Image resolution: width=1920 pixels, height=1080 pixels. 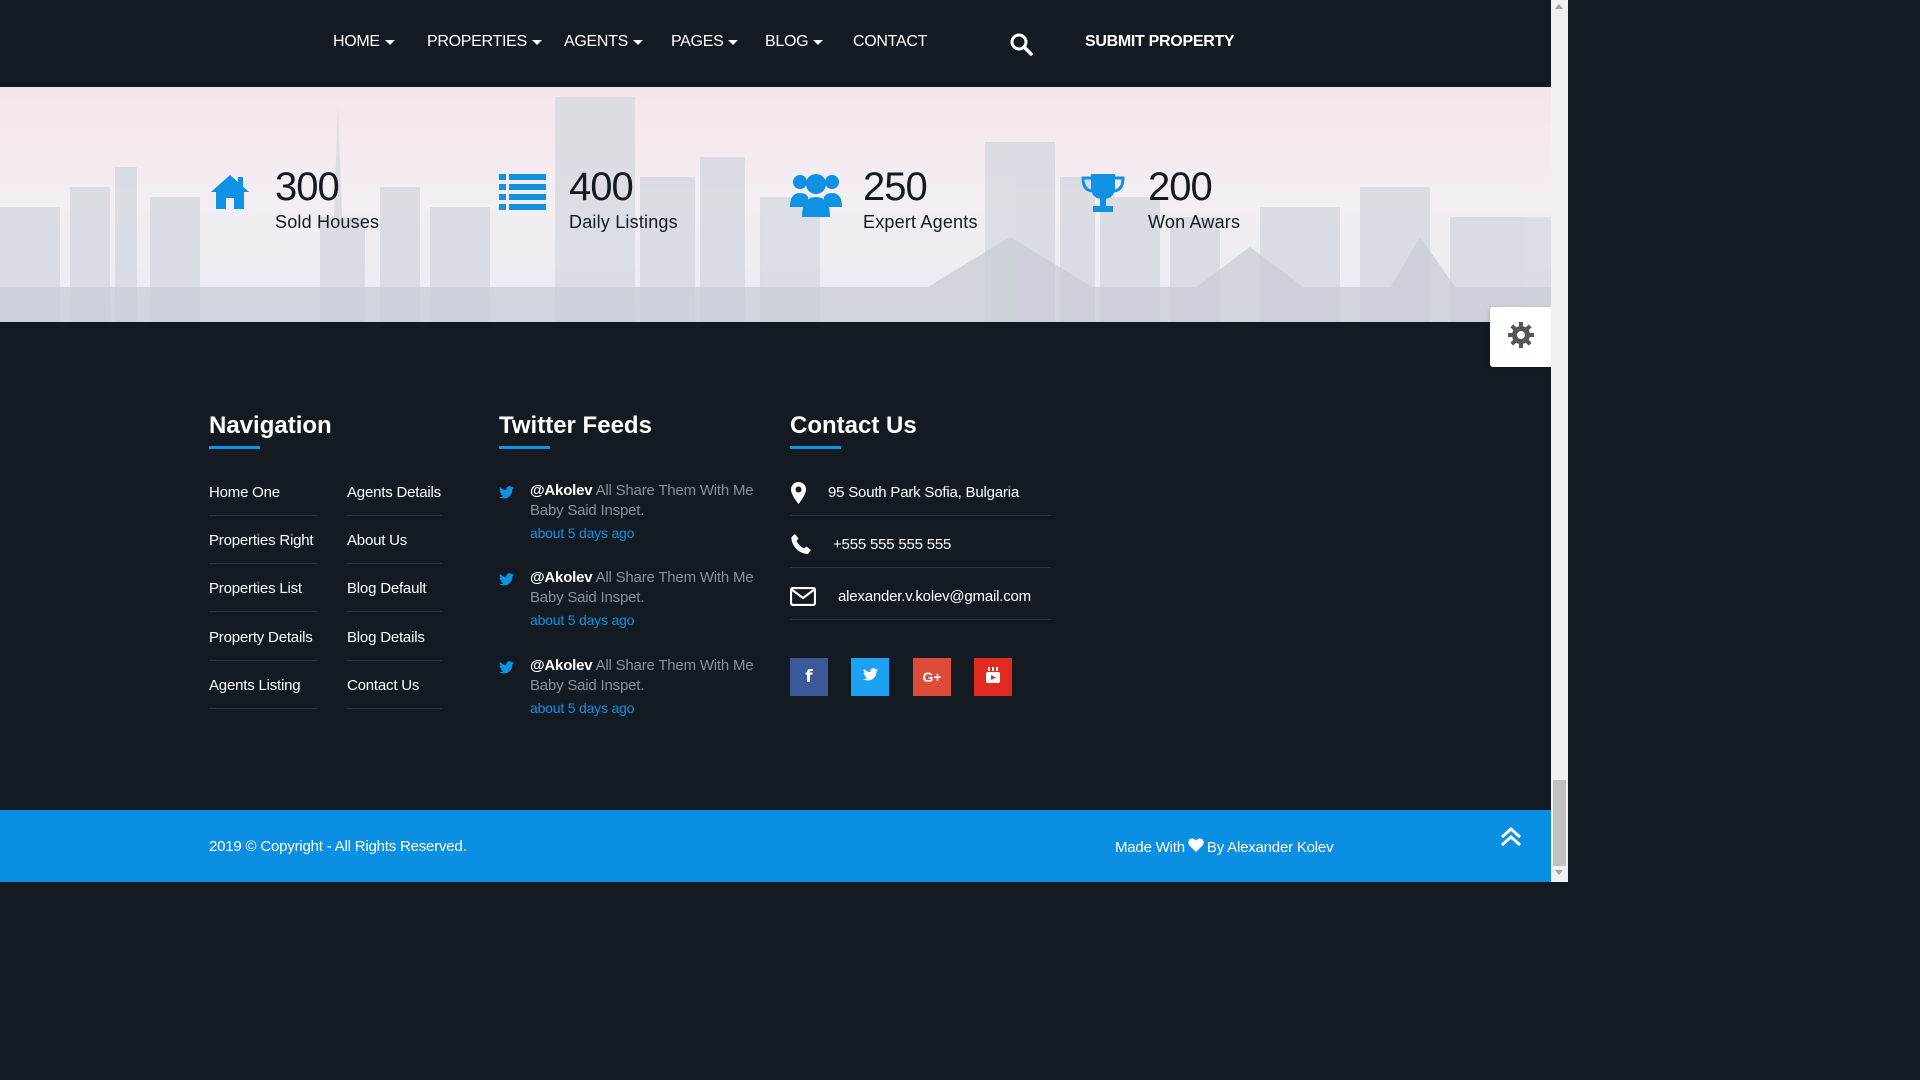 What do you see at coordinates (1150, 847) in the screenshot?
I see `made-with-label: Made With` at bounding box center [1150, 847].